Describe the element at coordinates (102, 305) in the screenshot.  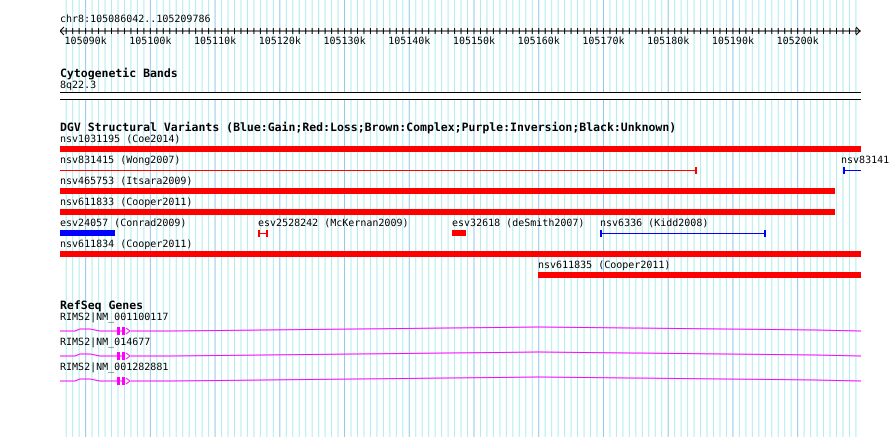
I see `track-title: RefSeq Genes` at that location.